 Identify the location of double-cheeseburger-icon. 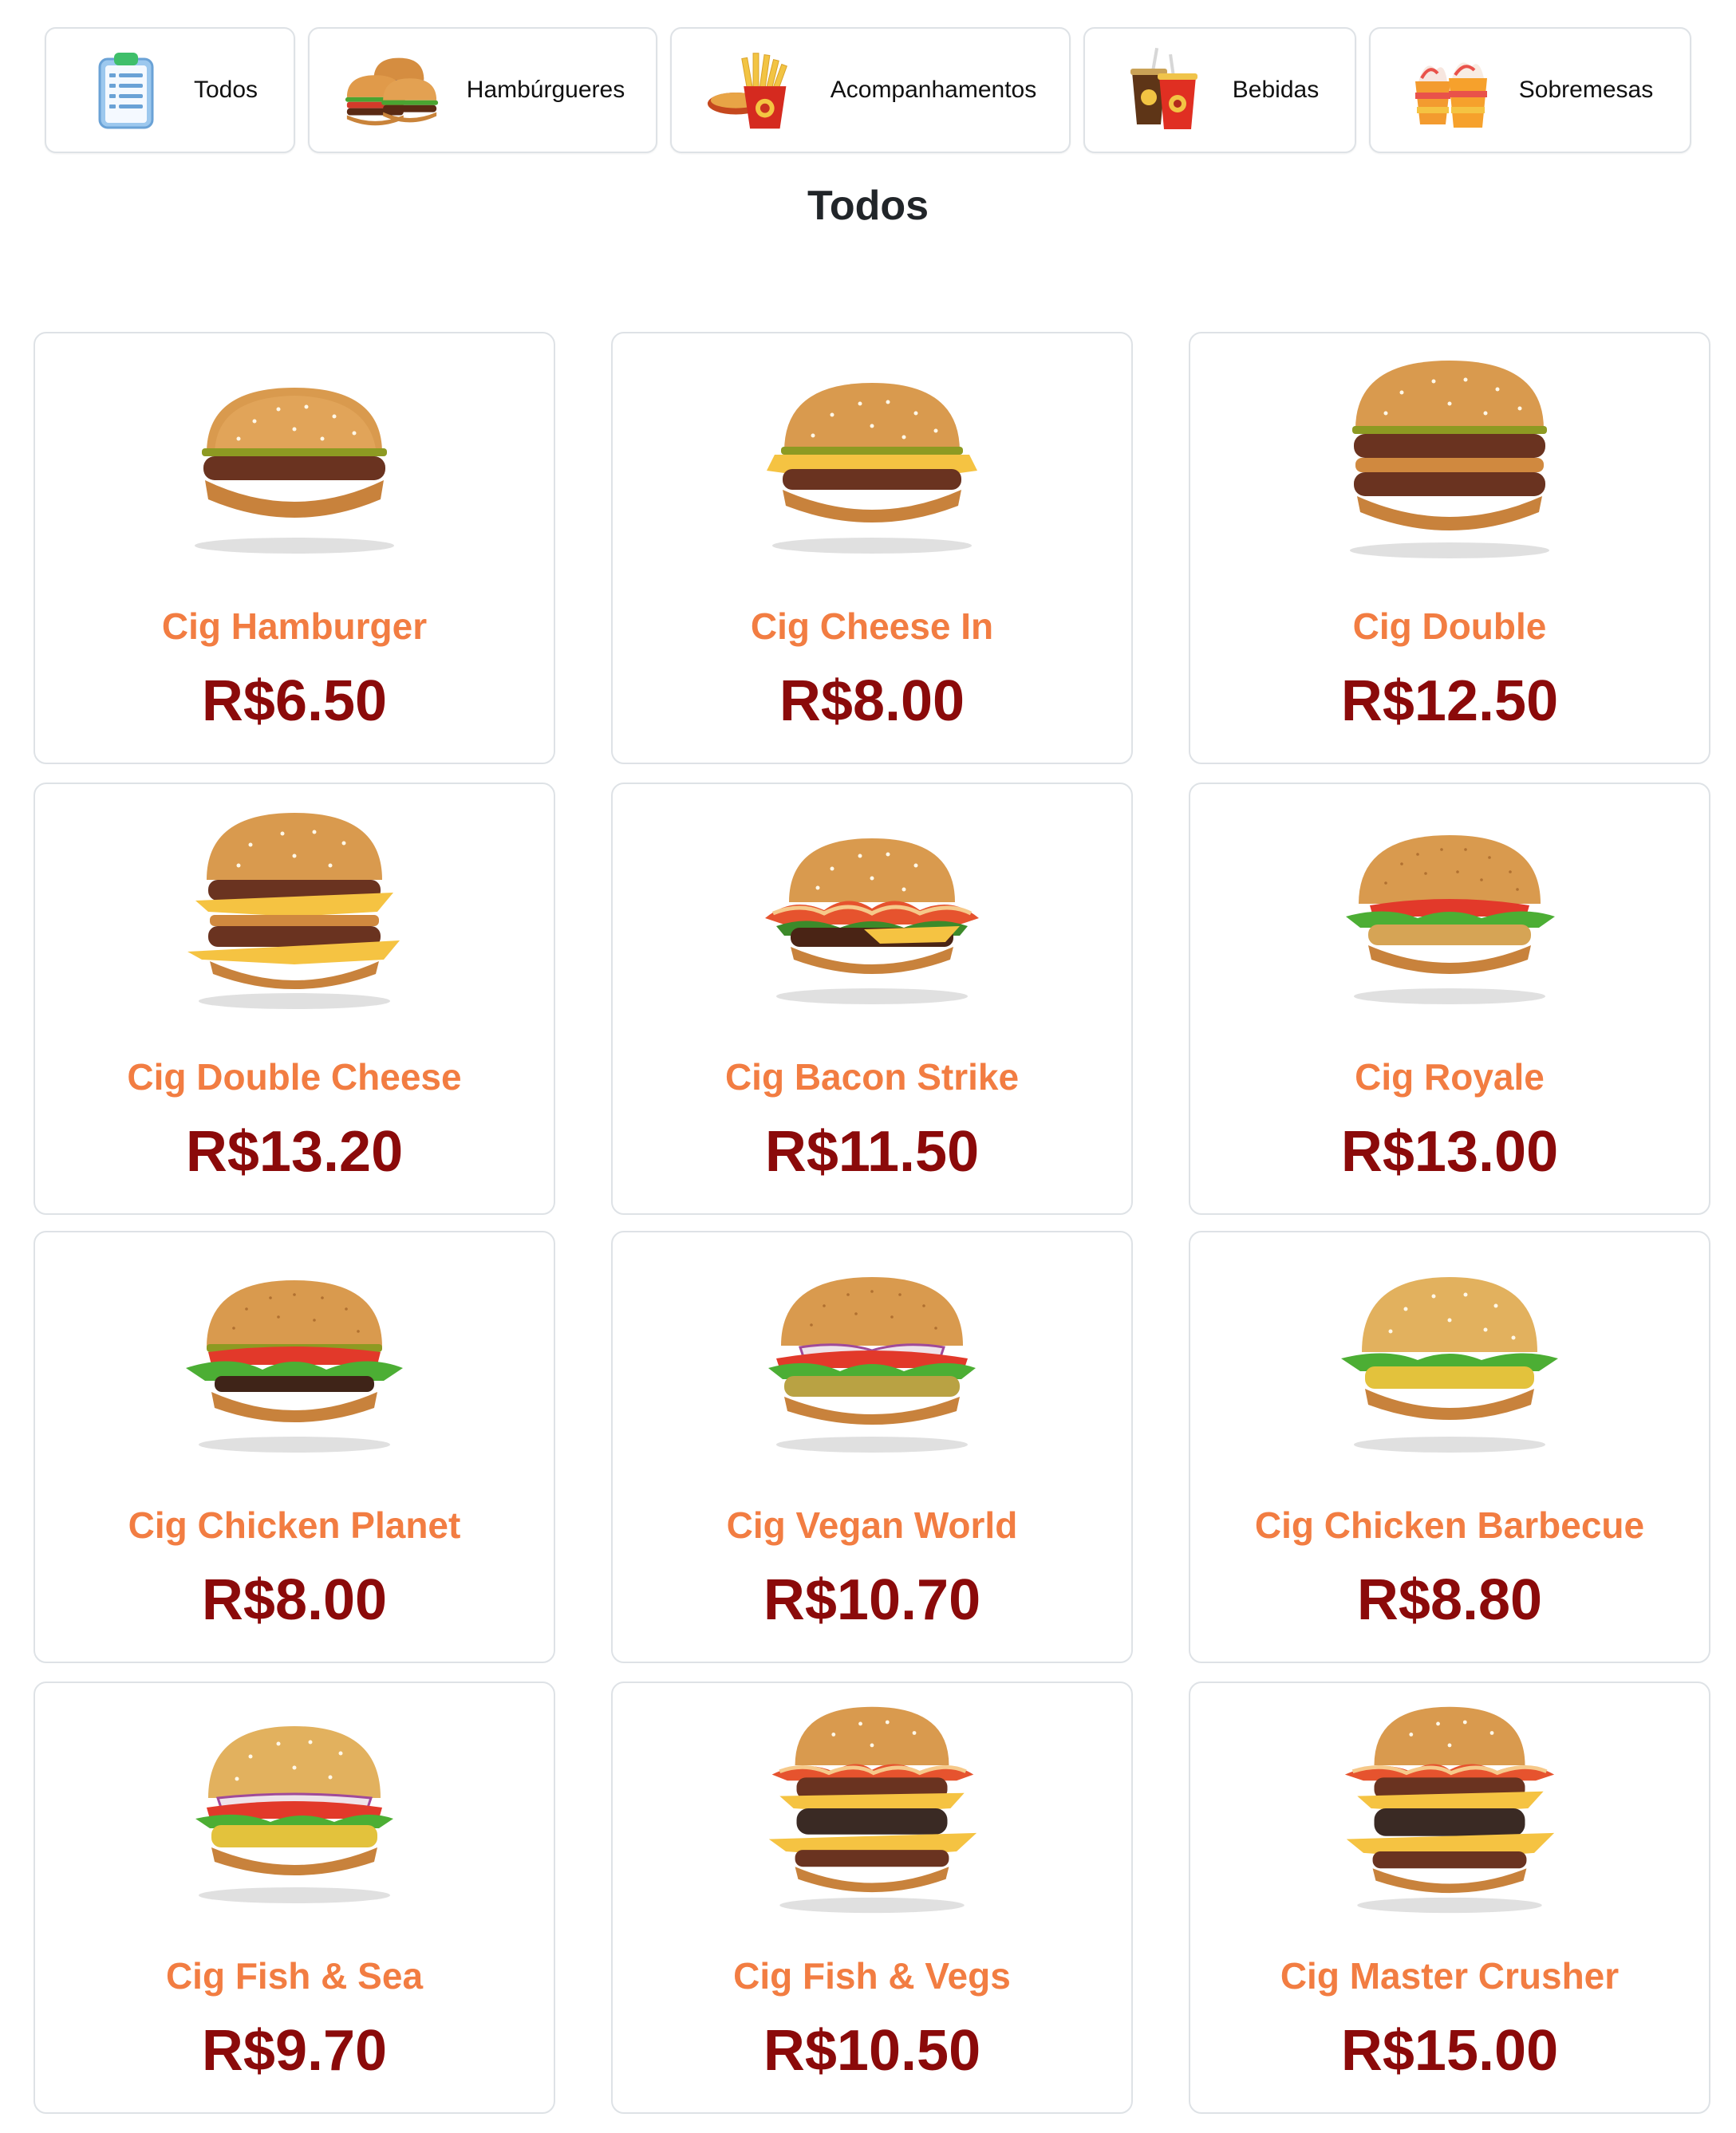
(293, 911).